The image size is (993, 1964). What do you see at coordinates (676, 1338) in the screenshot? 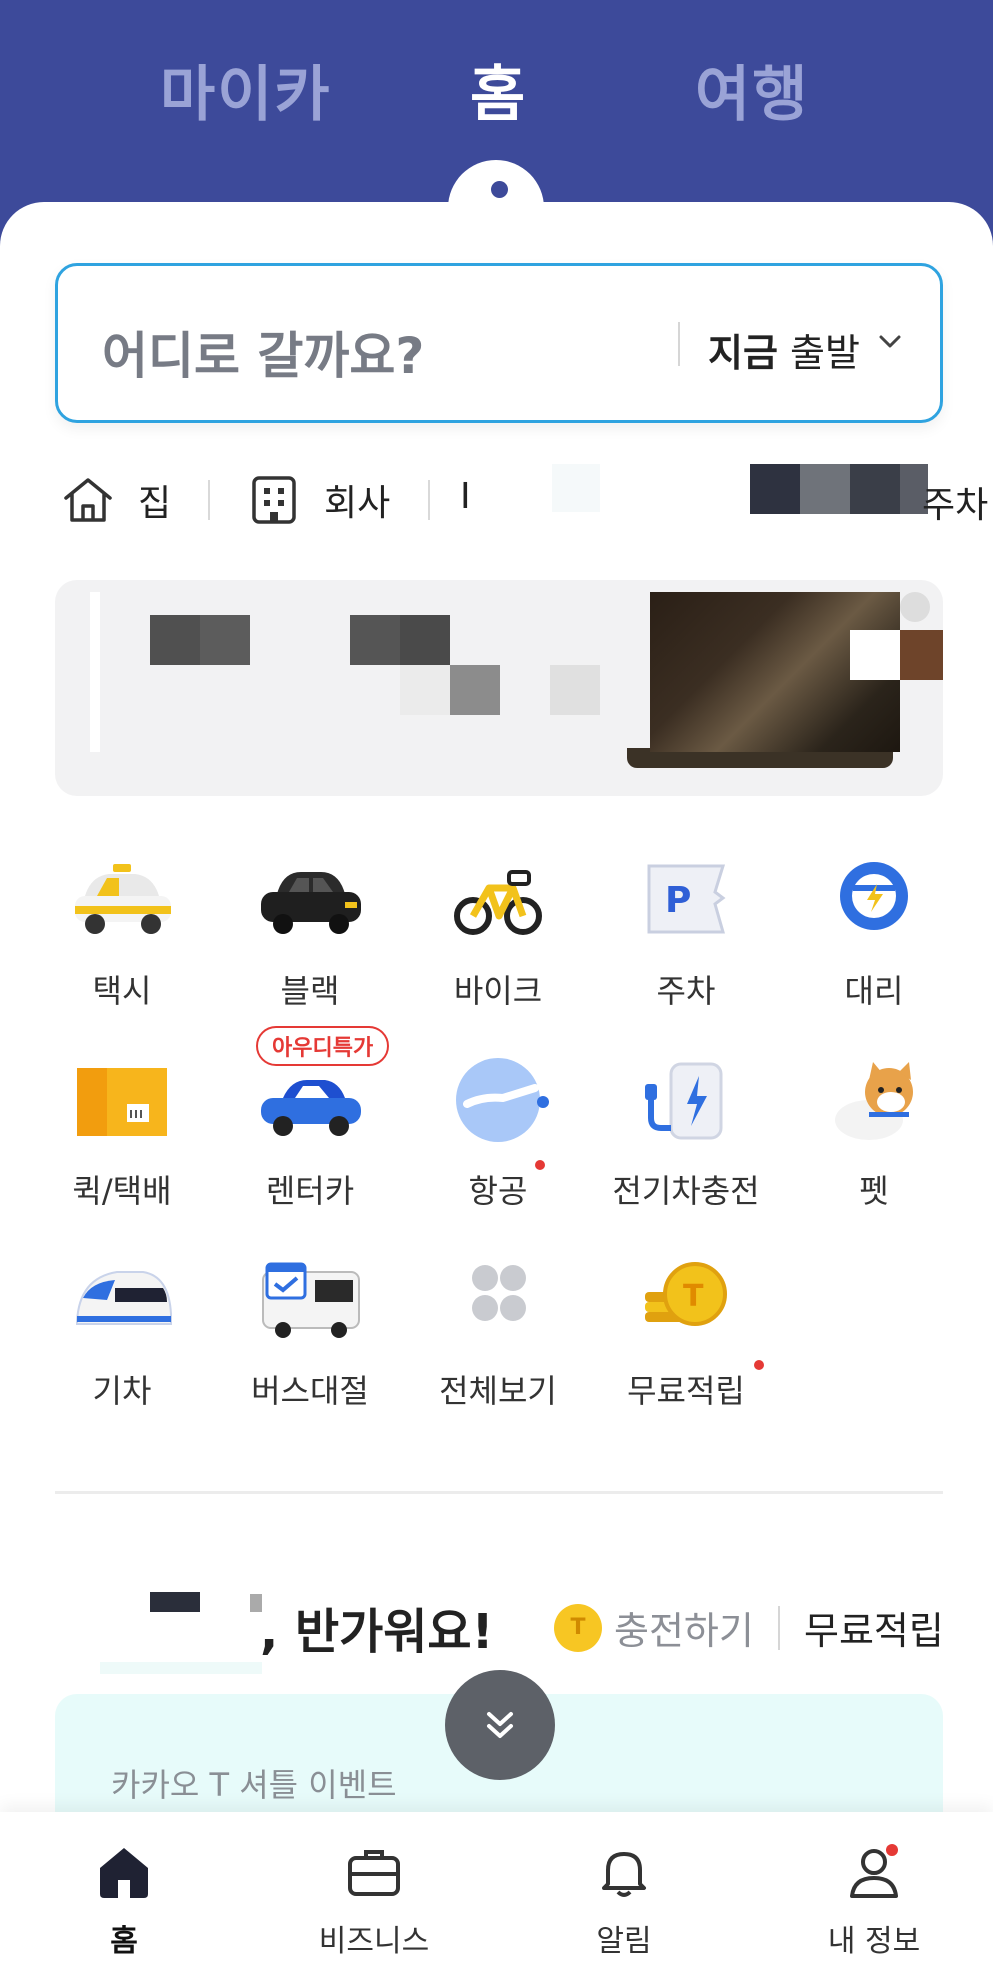
I see `service-free-points: T 무료적립` at bounding box center [676, 1338].